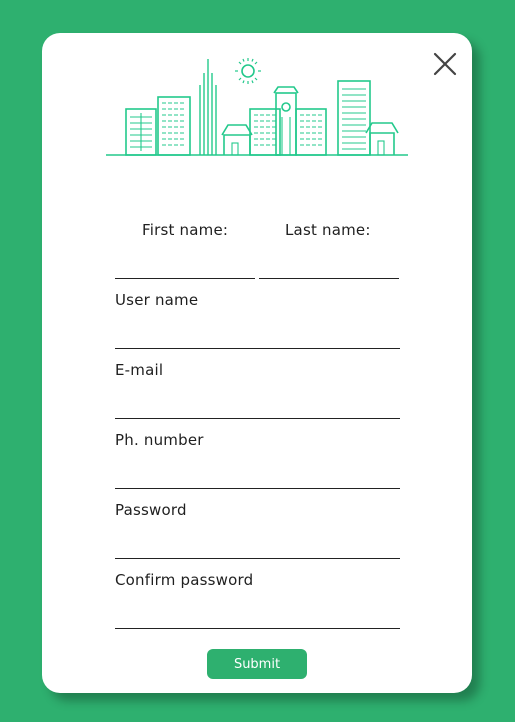 The image size is (515, 722). Describe the element at coordinates (157, 300) in the screenshot. I see `username-label: User name` at that location.